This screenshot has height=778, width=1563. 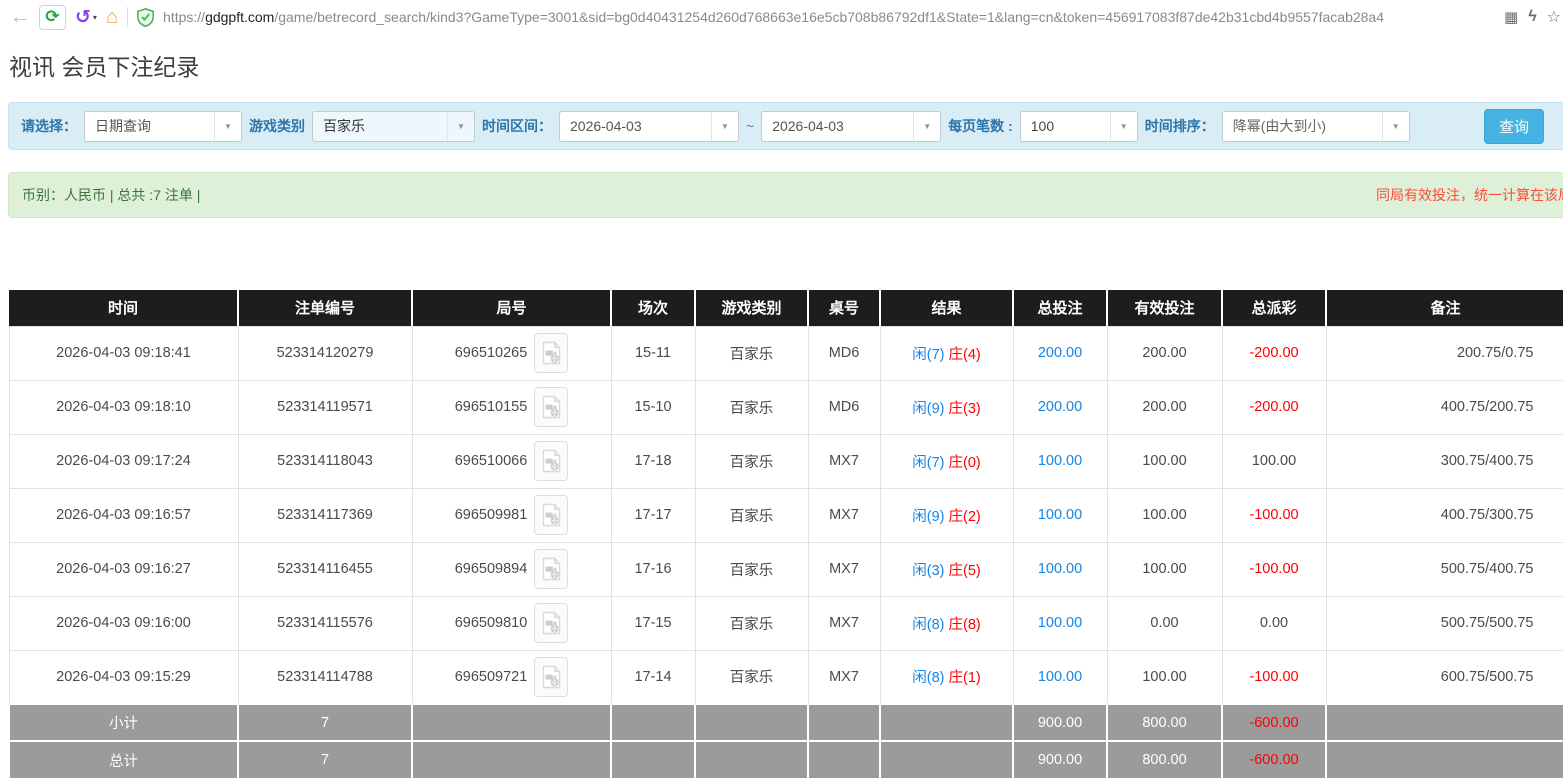 I want to click on result-cell: 闲(7) 庄(4), so click(x=946, y=353).